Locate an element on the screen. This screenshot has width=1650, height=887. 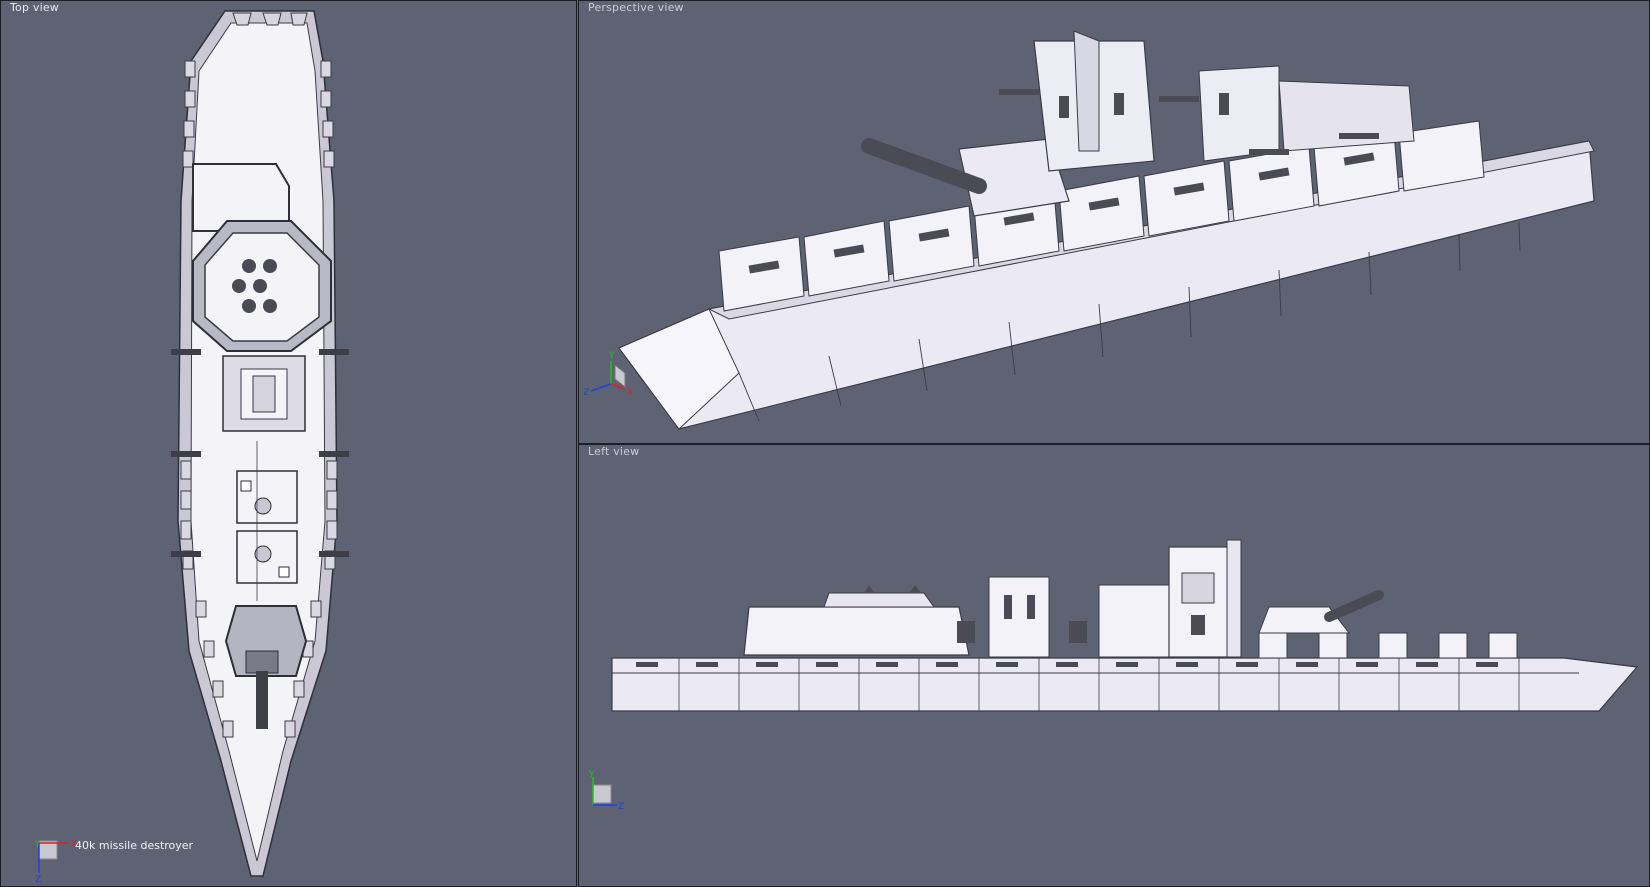
superstructure-block is located at coordinates (267, 497).